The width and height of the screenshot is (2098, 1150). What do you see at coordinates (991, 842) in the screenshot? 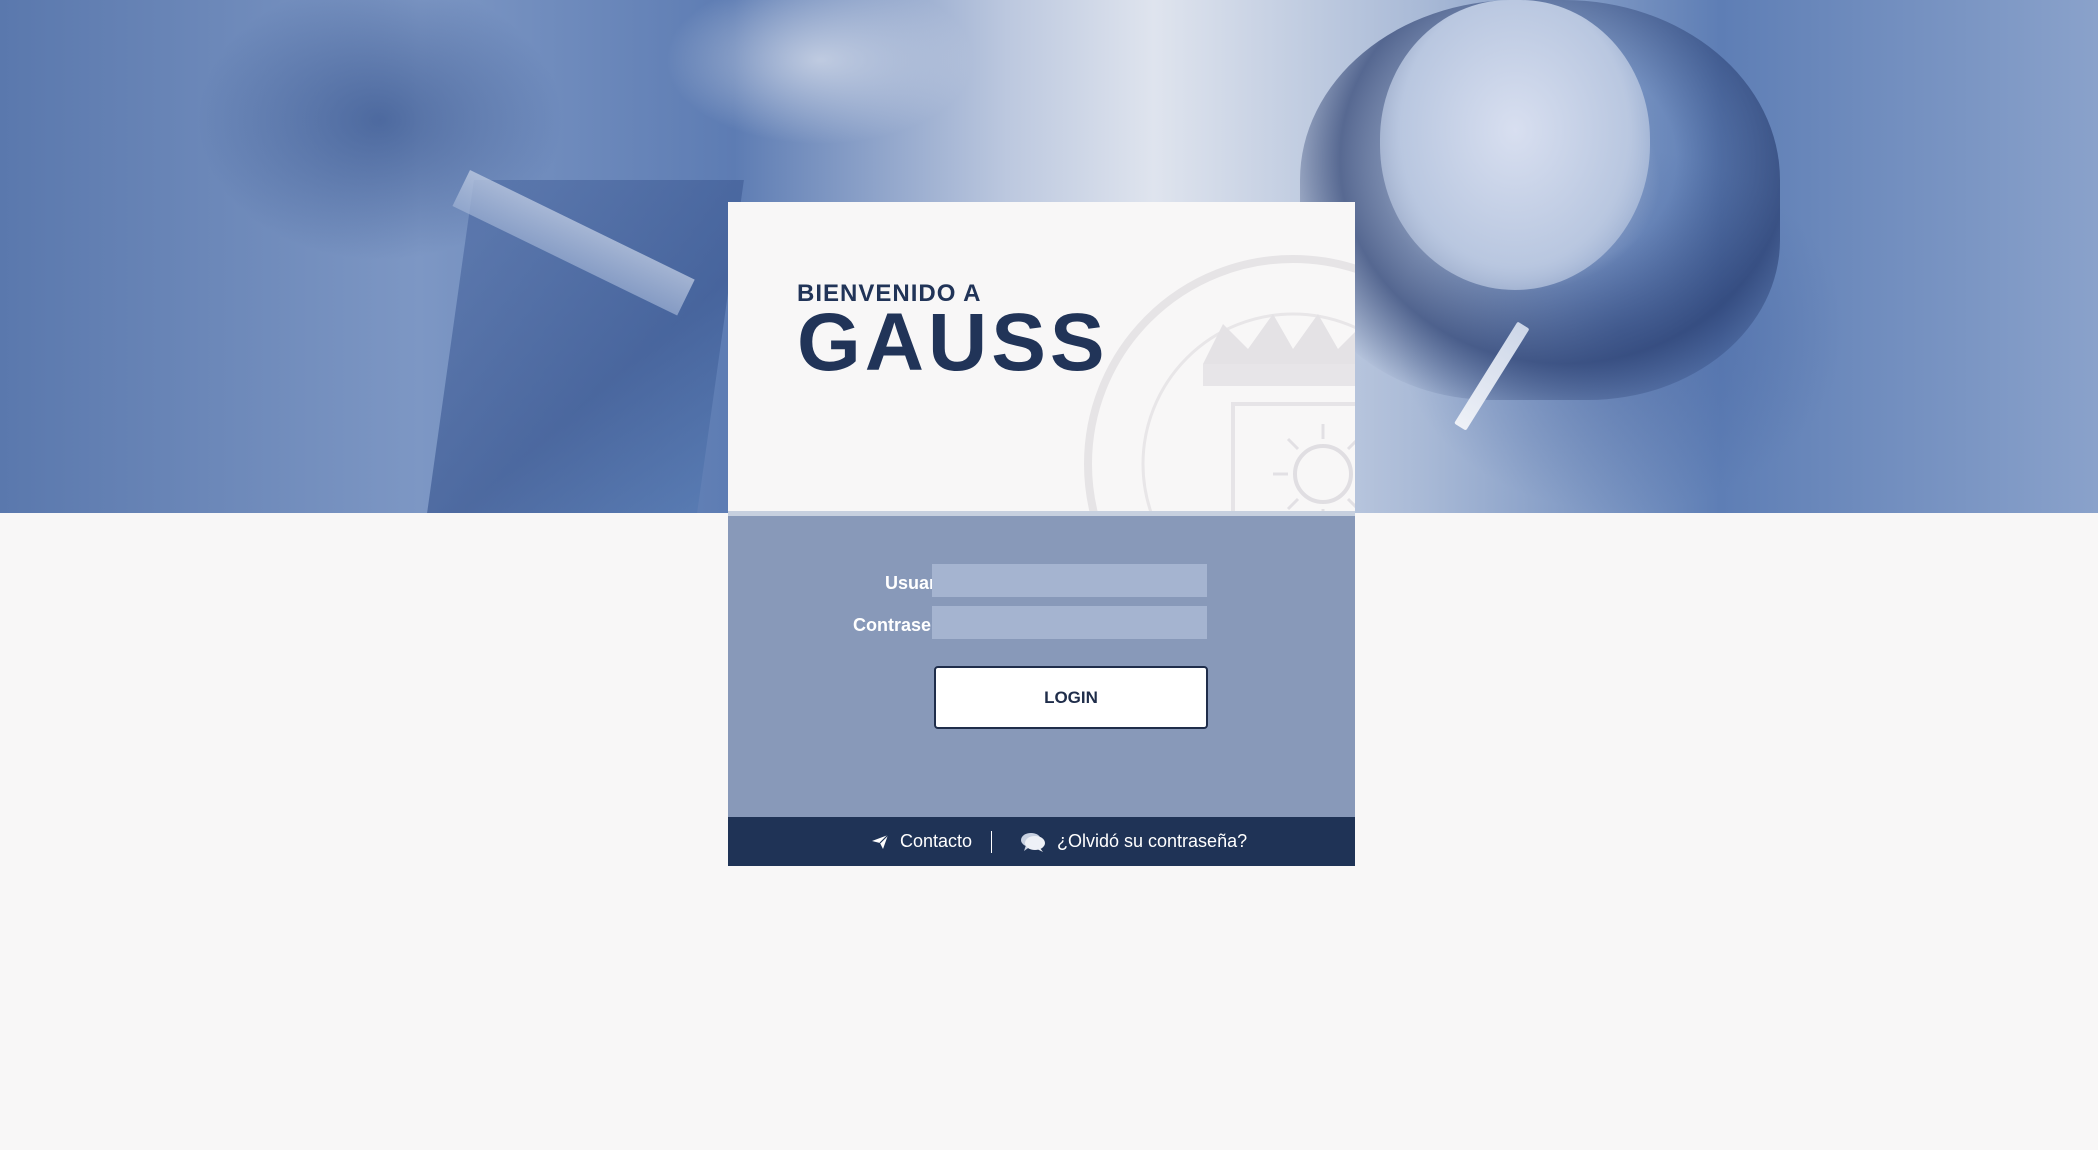
I see `footer-separator` at bounding box center [991, 842].